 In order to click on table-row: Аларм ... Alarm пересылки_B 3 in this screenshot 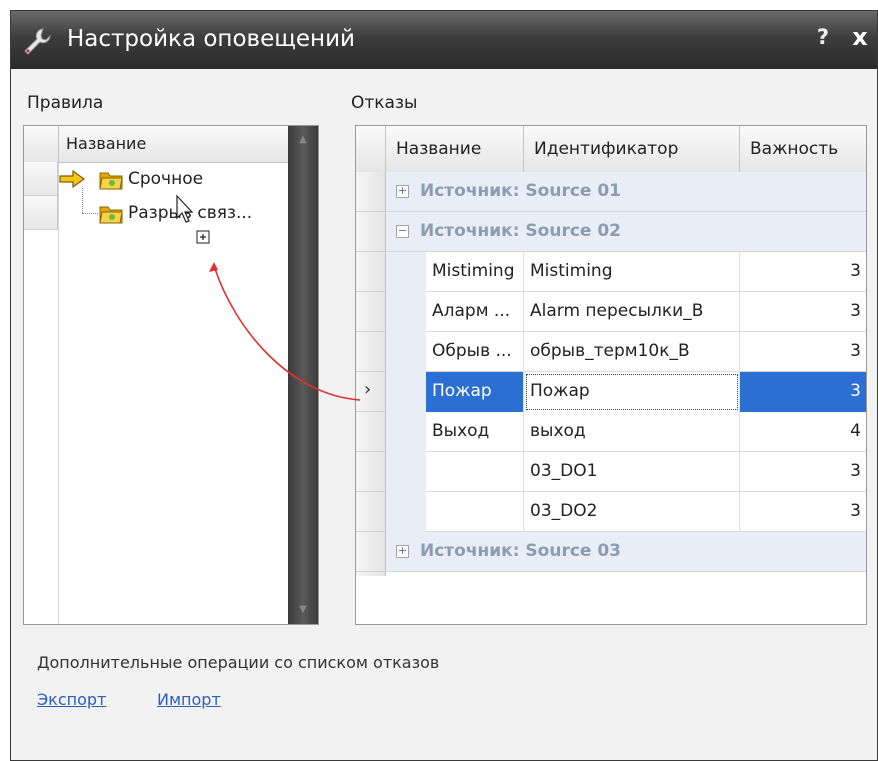, I will do `click(646, 312)`.